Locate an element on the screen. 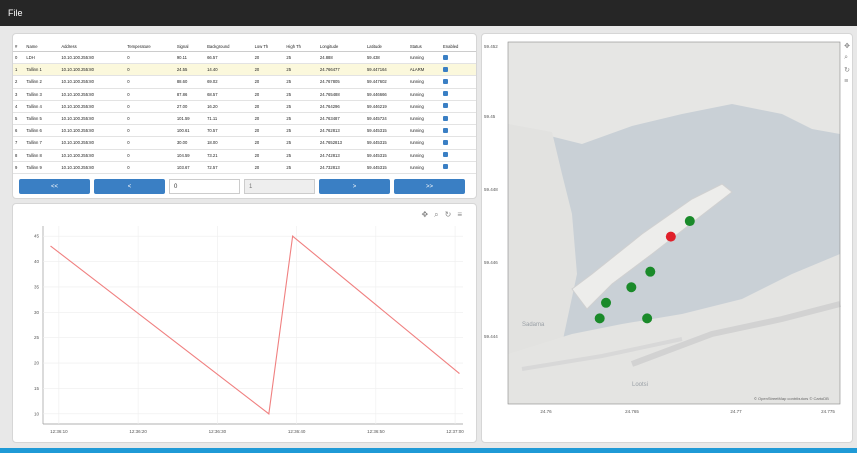  file-menu: File is located at coordinates (15, 13).